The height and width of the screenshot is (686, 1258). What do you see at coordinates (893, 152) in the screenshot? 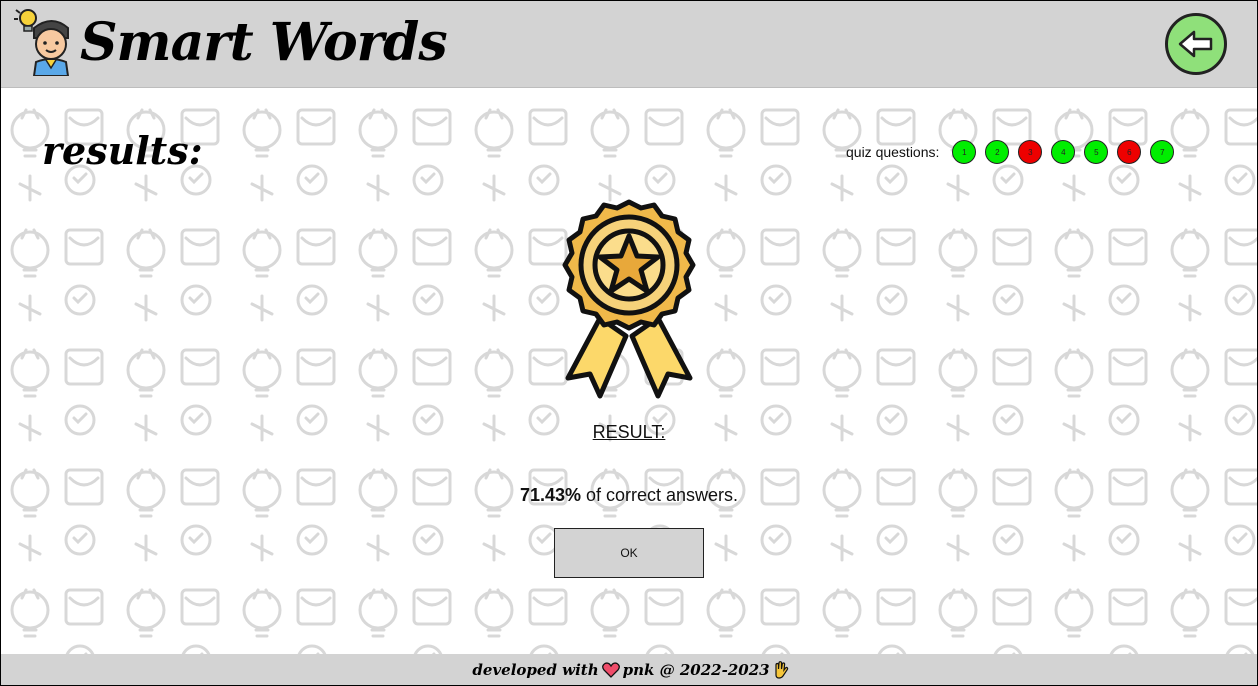
I see `quiz-questions-label: quiz questions:` at bounding box center [893, 152].